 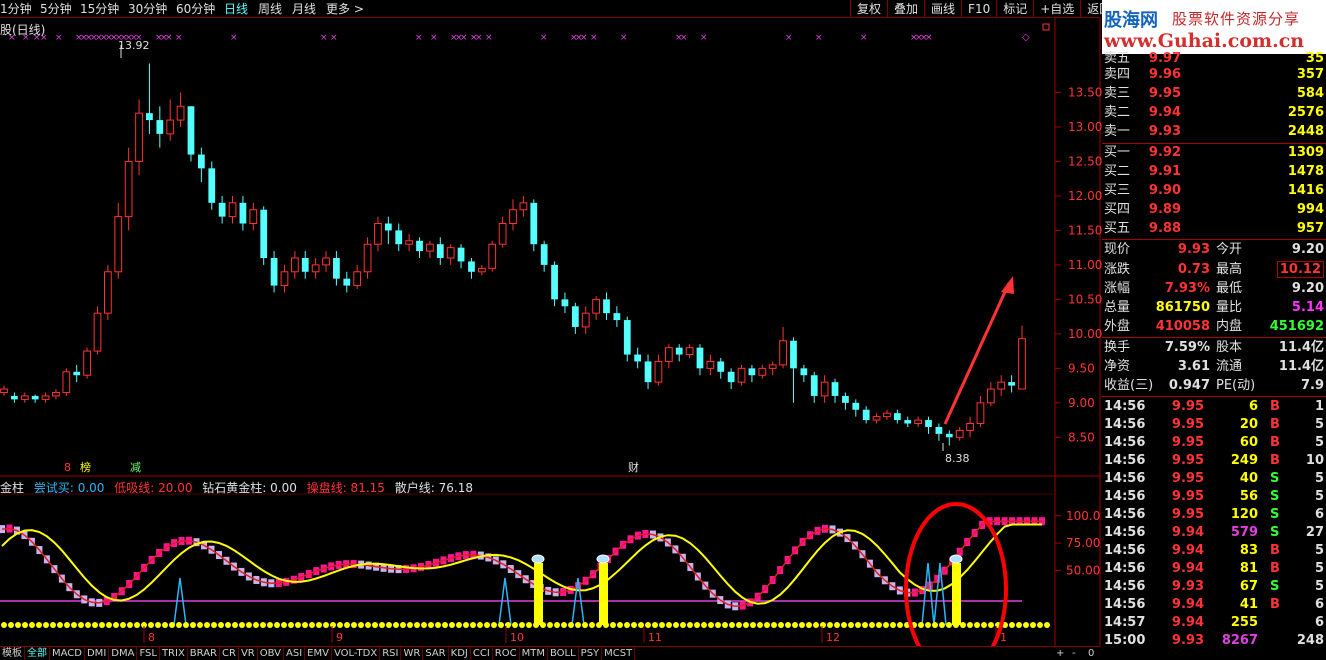 I want to click on tab-rsi: RSI, so click(x=391, y=653).